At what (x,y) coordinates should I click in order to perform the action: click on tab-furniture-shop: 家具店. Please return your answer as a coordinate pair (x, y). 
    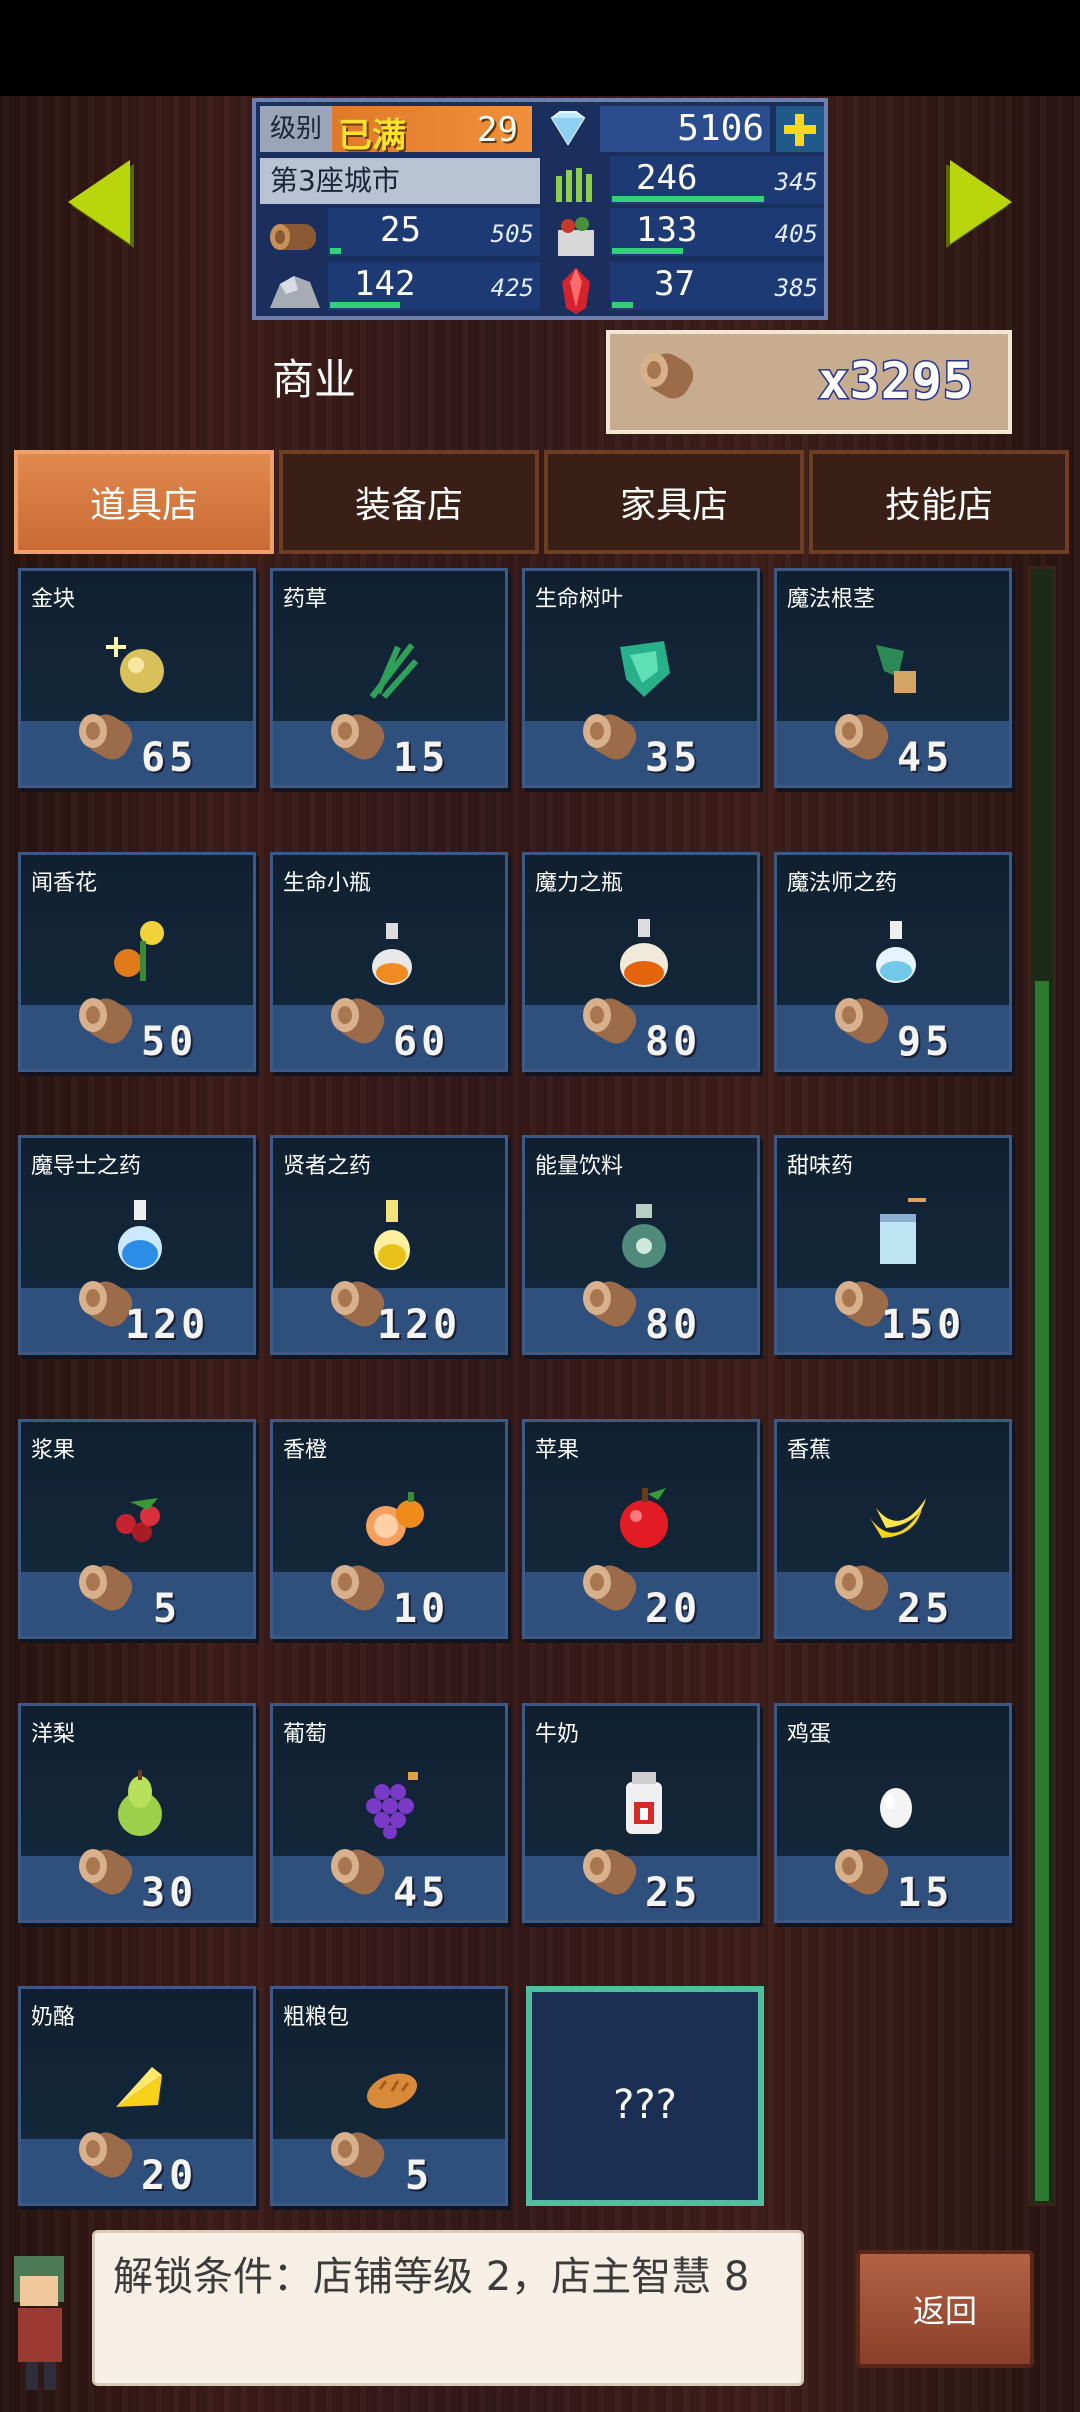
    Looking at the image, I should click on (674, 502).